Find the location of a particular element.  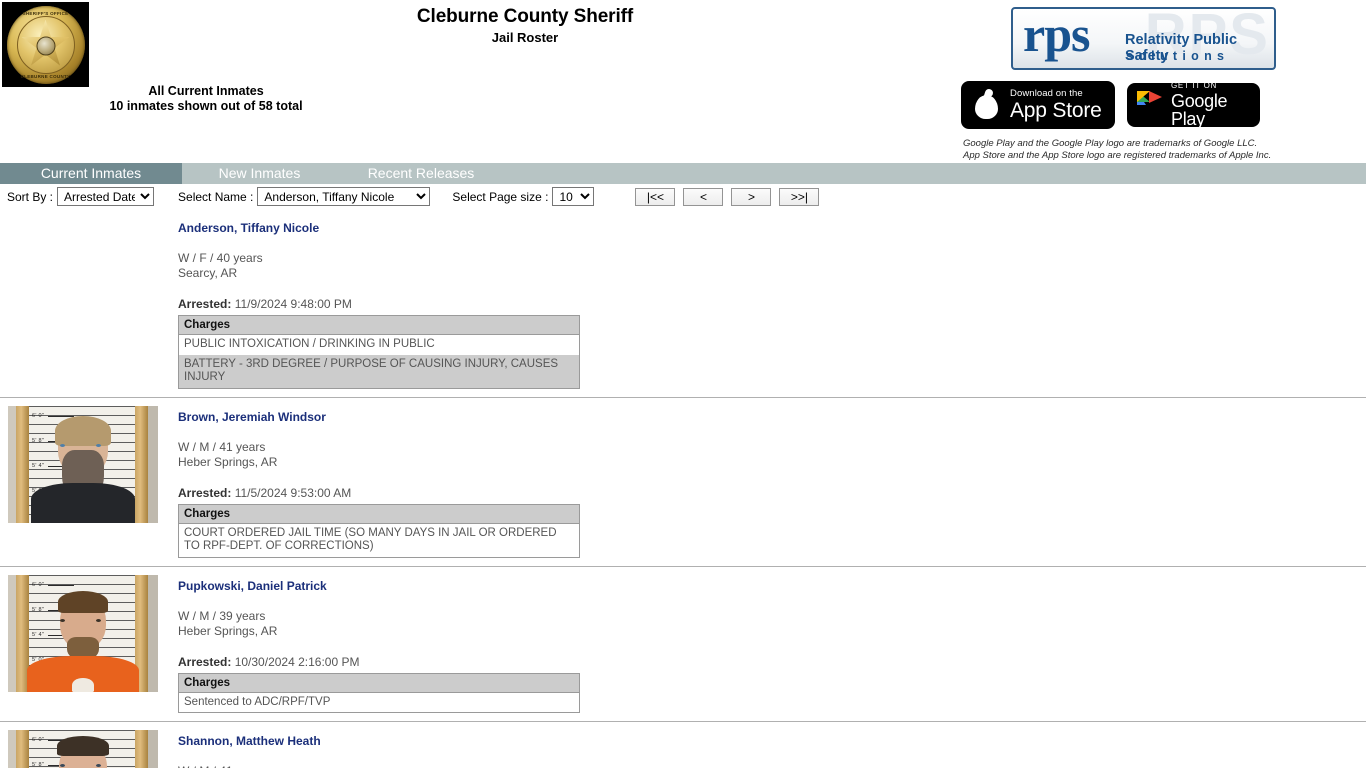

arrested-value: 11/5/2024 9:53:00 AM is located at coordinates (293, 492).